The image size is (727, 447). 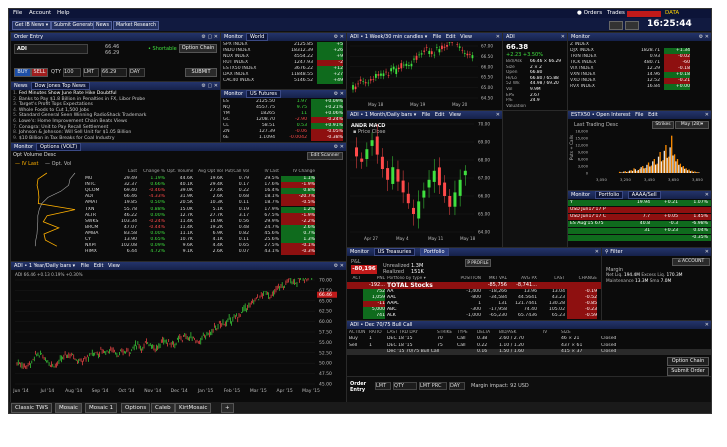 What do you see at coordinates (201, 72) in the screenshot?
I see `submit-button: SUBMIT` at bounding box center [201, 72].